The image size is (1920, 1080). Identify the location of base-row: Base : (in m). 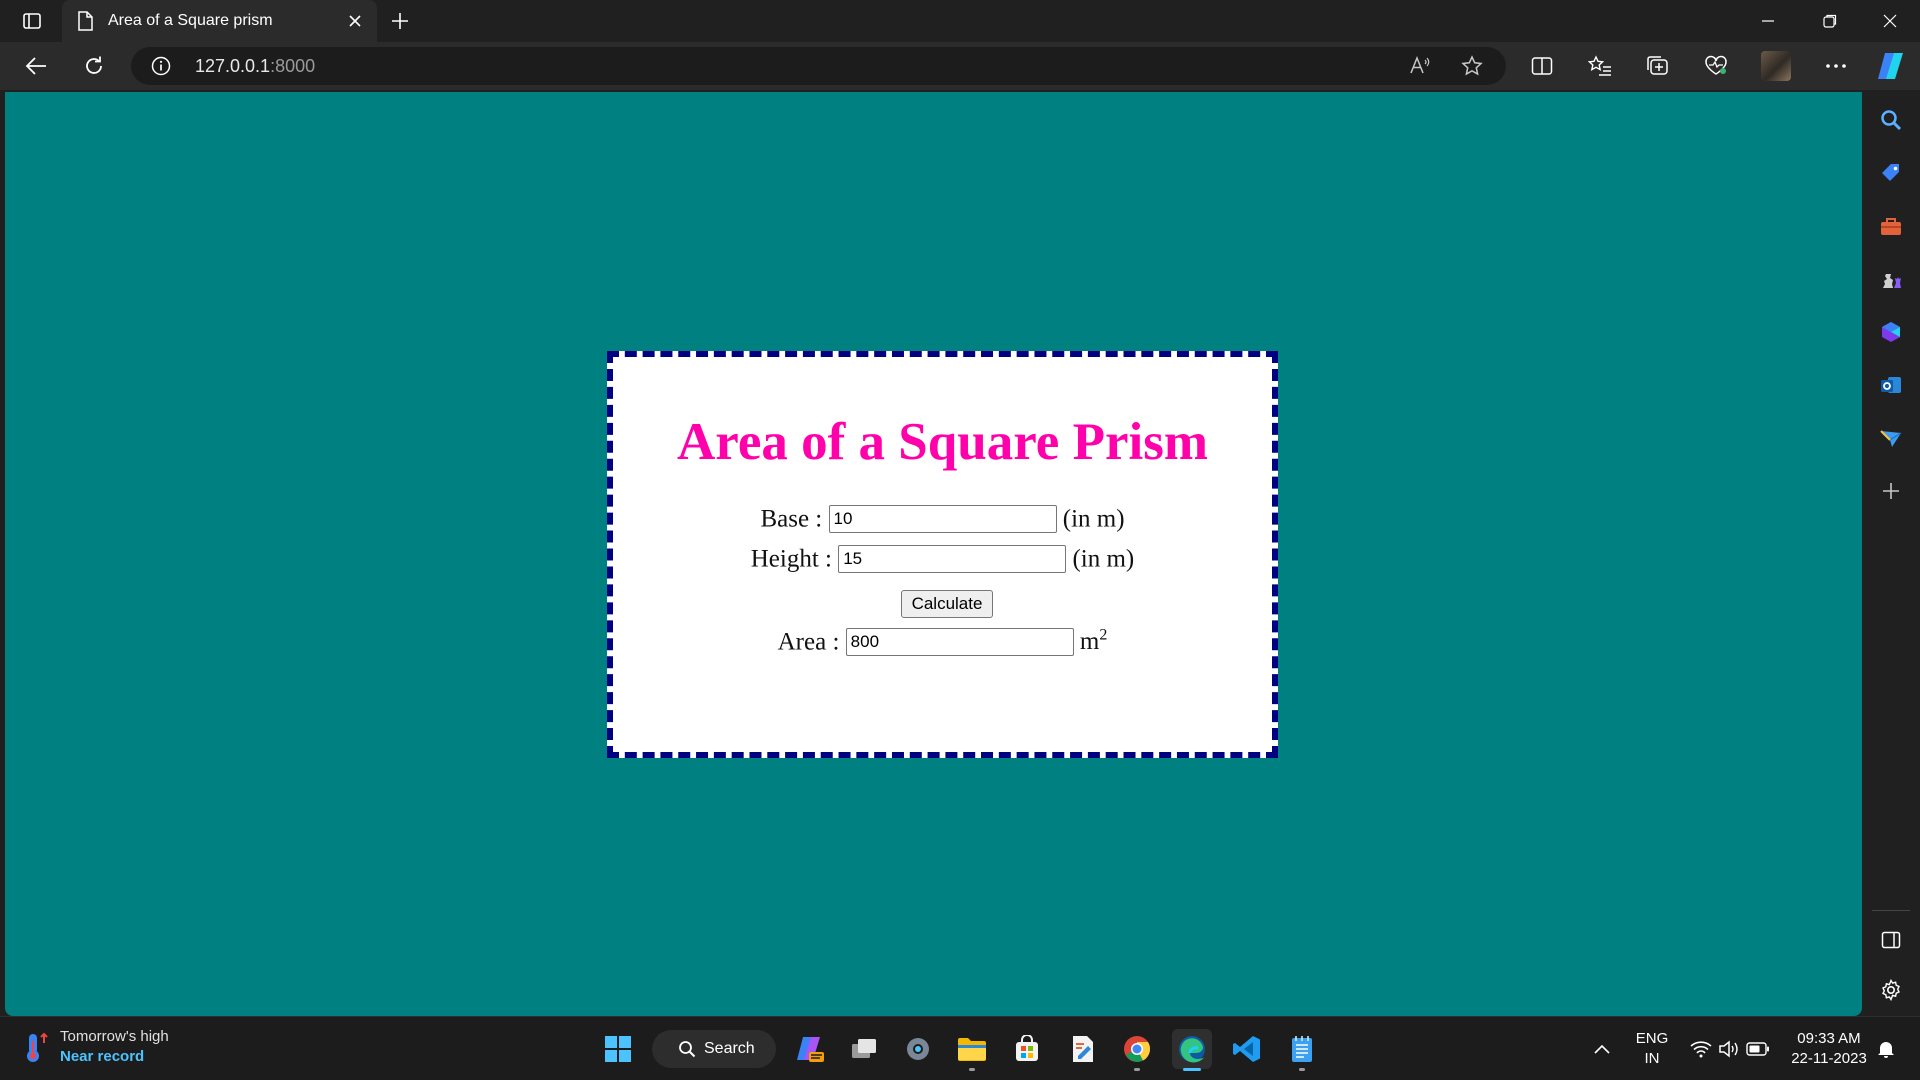
(942, 519).